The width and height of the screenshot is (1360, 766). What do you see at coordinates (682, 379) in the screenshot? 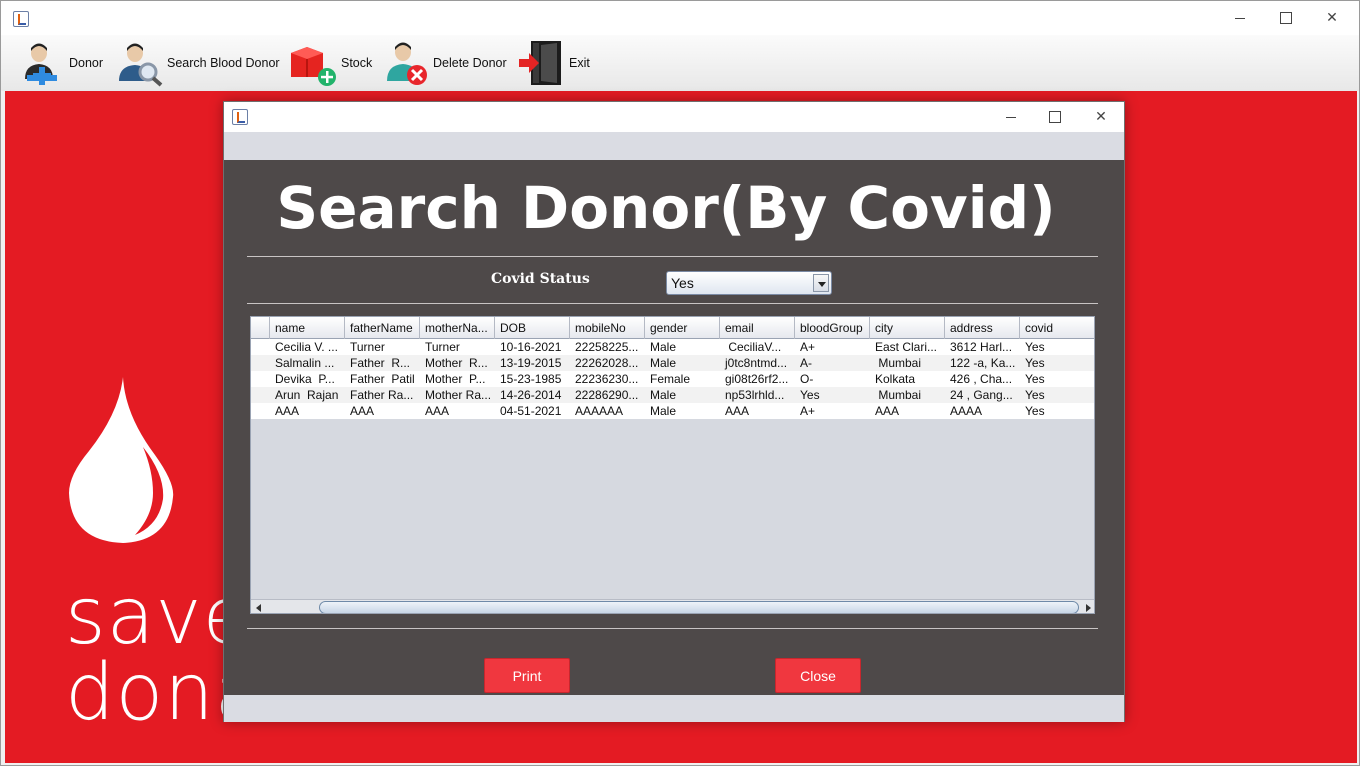
I see `table-cell: Female` at bounding box center [682, 379].